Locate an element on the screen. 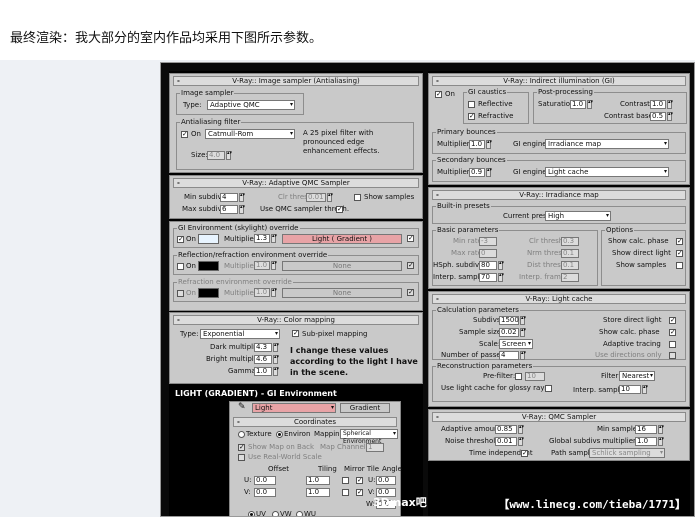 The height and width of the screenshot is (517, 695). path-sampler-dropdown: Schlick sampling is located at coordinates (627, 453).